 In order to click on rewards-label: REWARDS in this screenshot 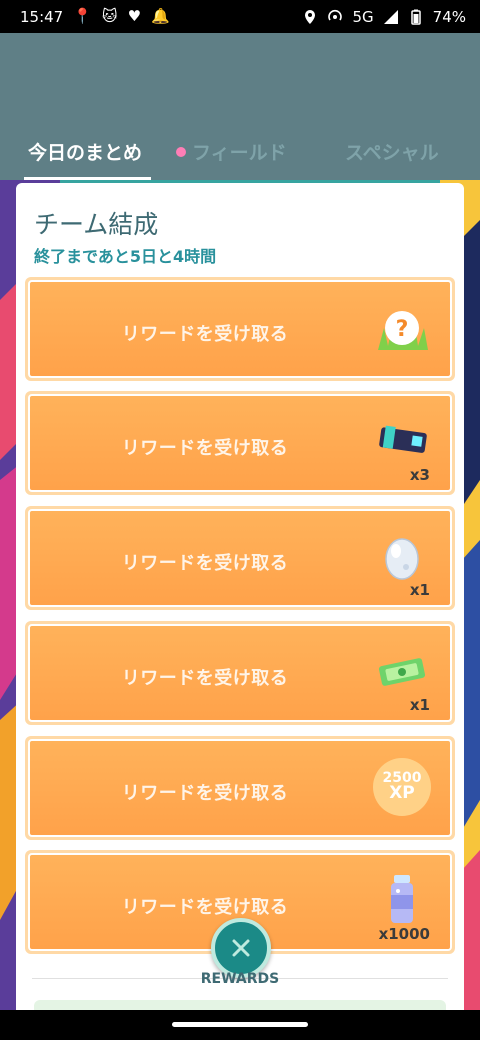, I will do `click(240, 979)`.